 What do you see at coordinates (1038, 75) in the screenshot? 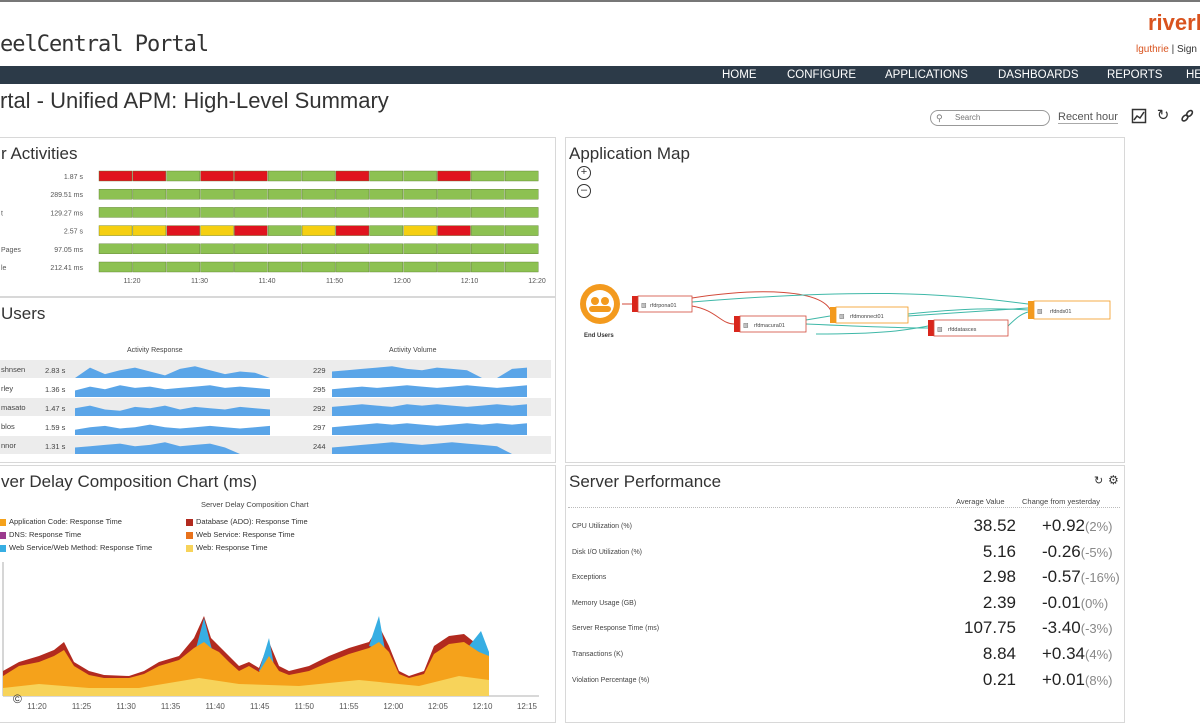
I see `nav-dashboards: DASHBOARDS` at bounding box center [1038, 75].